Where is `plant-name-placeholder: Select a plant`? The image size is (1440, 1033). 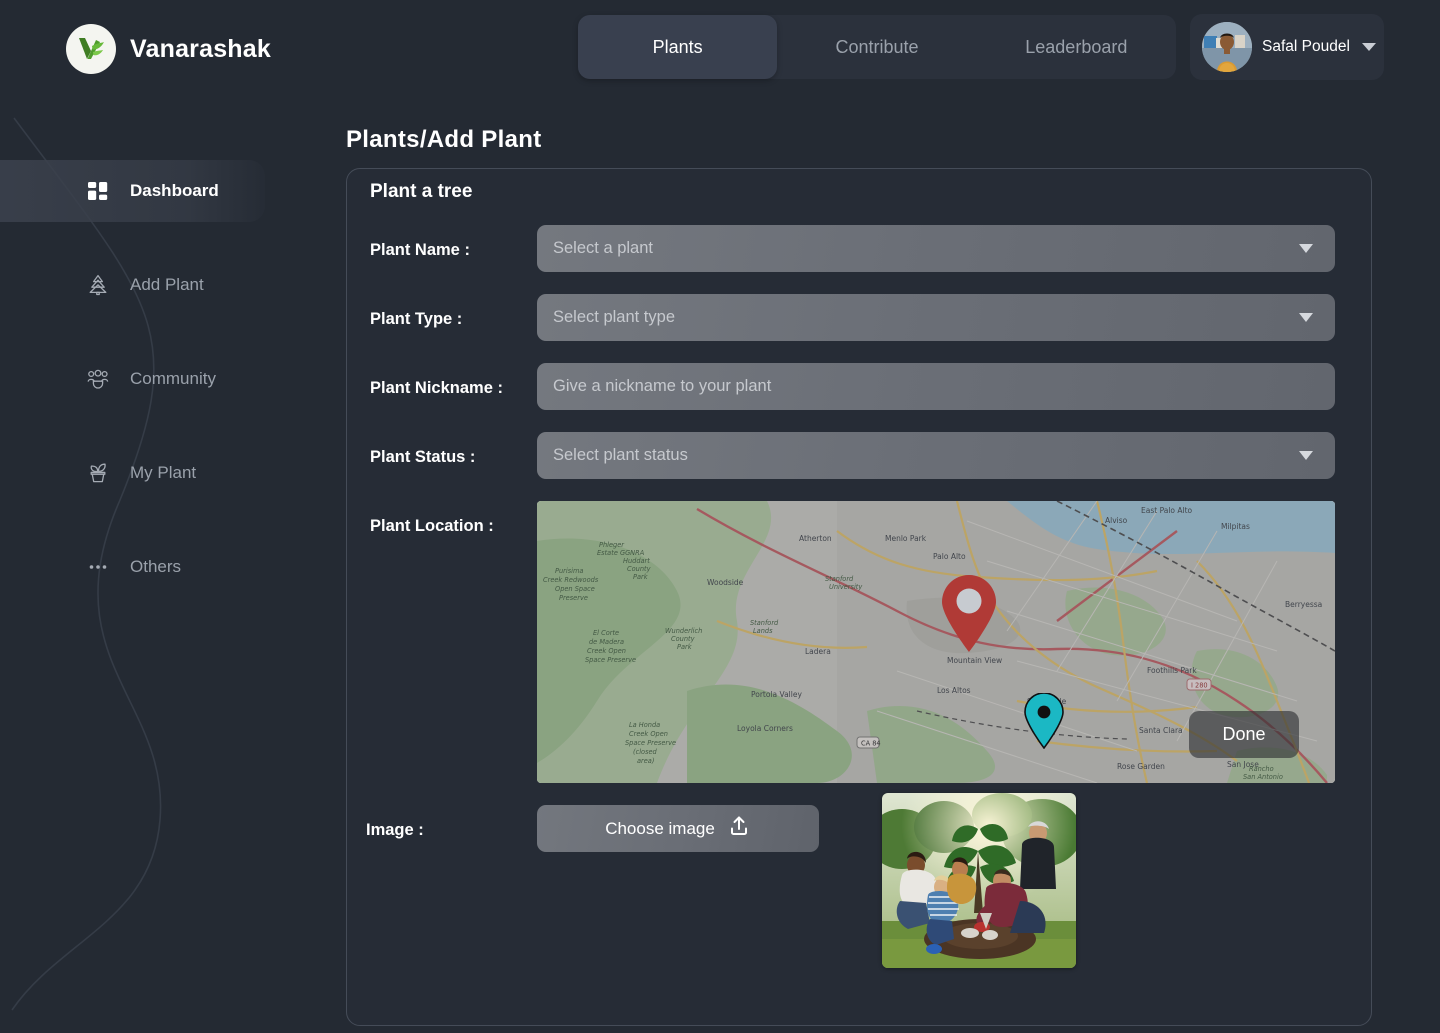 plant-name-placeholder: Select a plant is located at coordinates (603, 248).